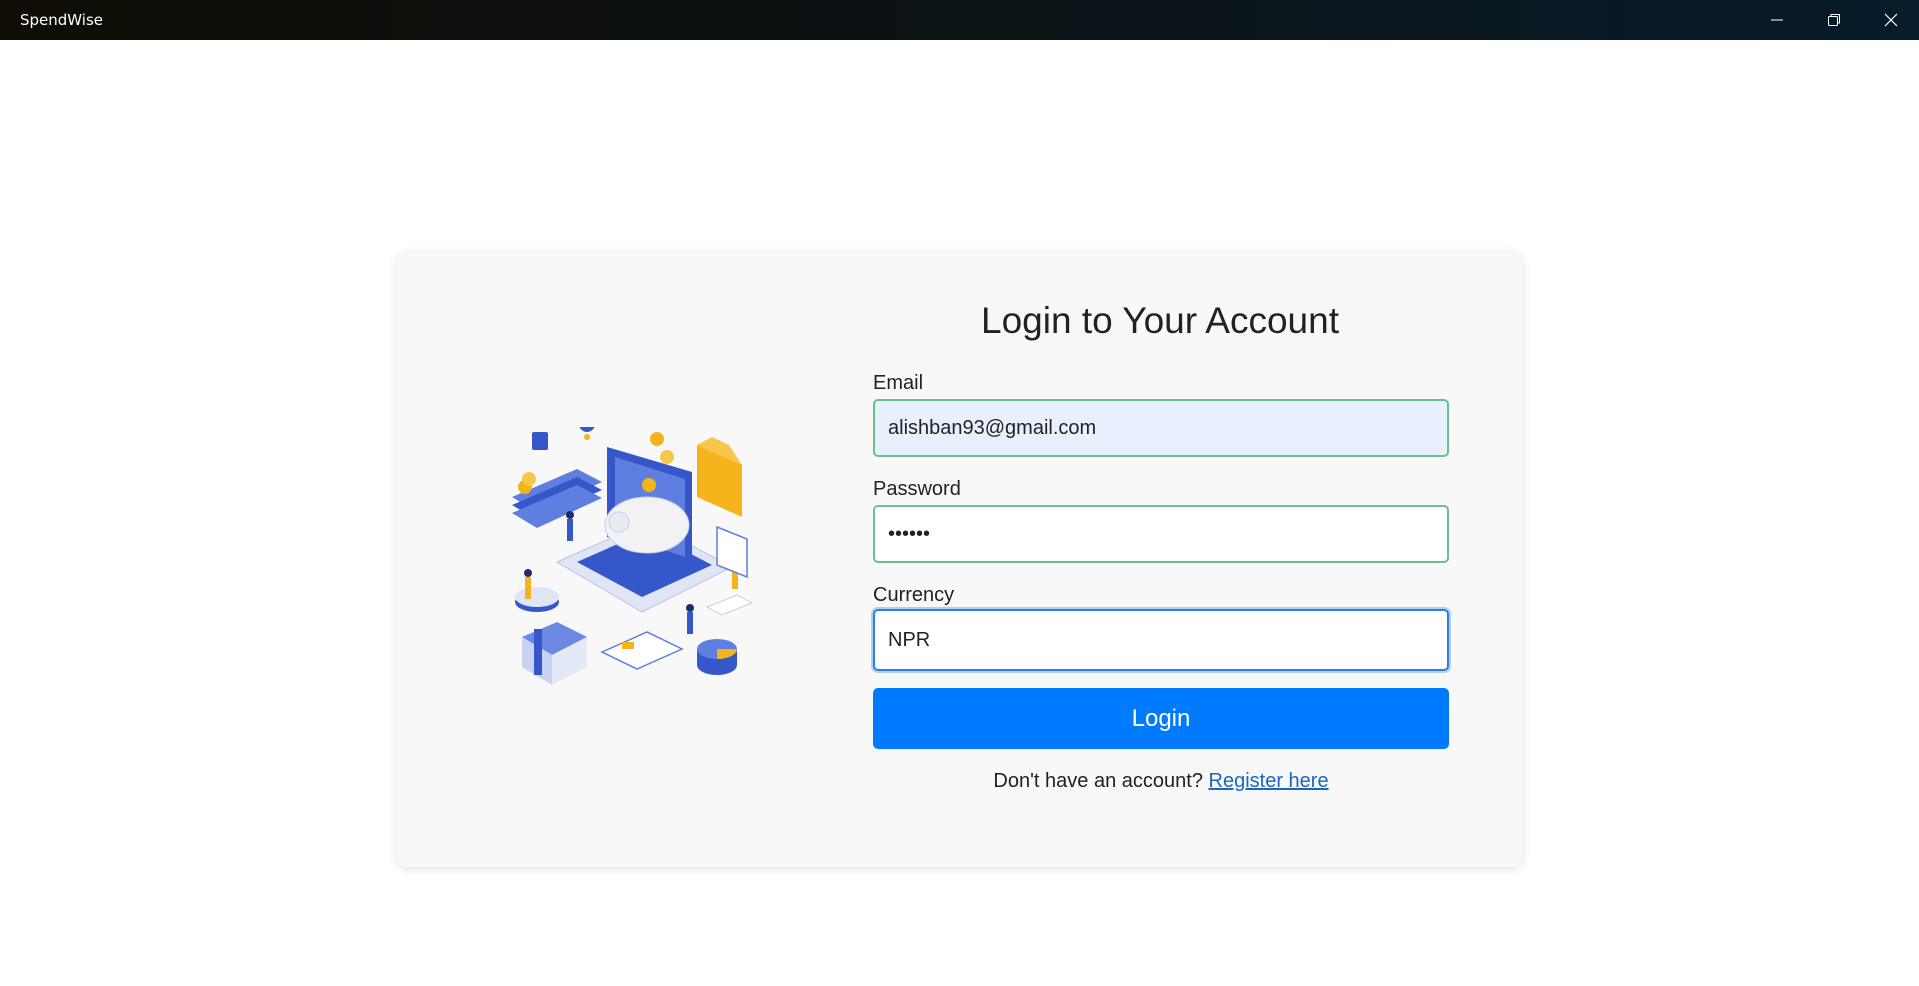 This screenshot has height=986, width=1919. I want to click on close-icon, so click(1891, 20).